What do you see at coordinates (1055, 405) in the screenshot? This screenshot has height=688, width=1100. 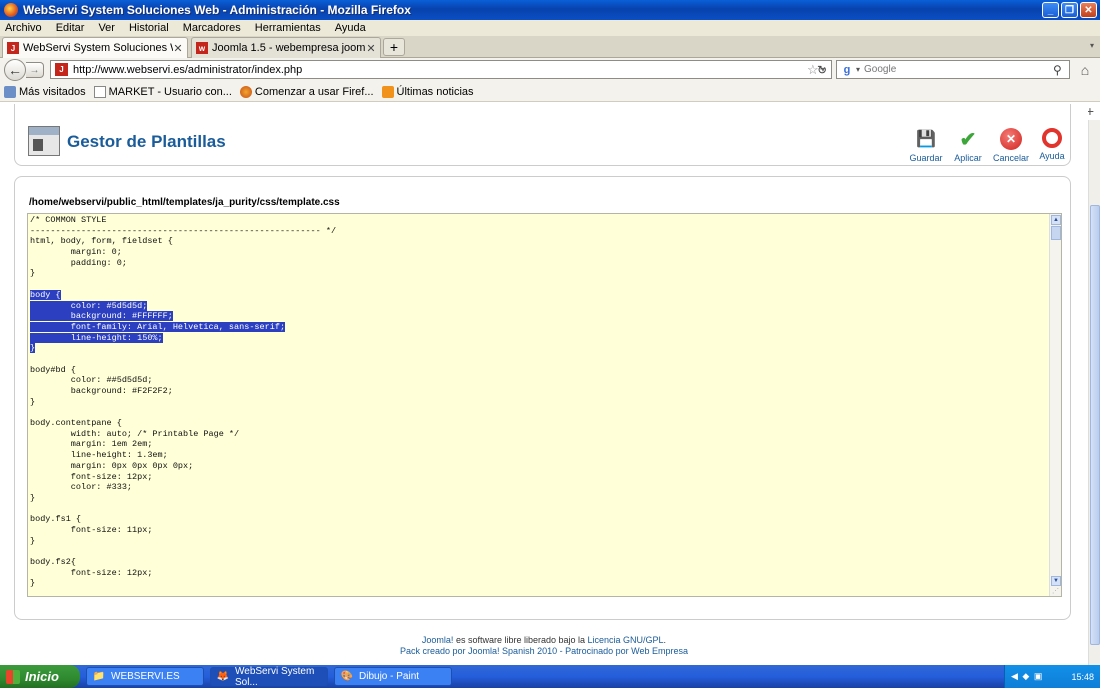 I see `editor-scrollbar: ▲ ▼` at bounding box center [1055, 405].